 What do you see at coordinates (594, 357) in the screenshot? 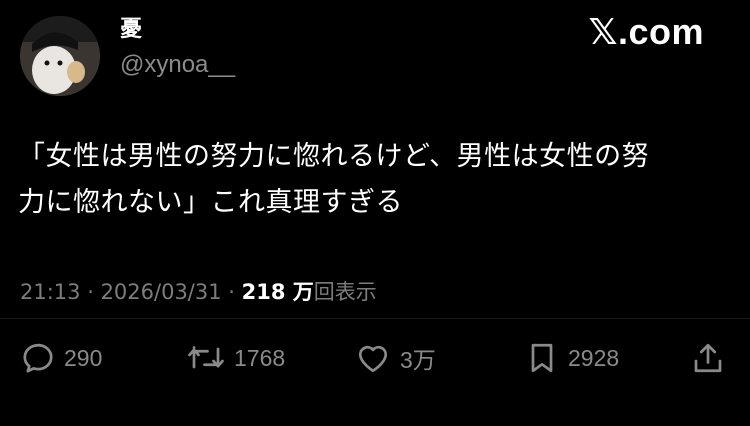
I see `bookmark-count: 2928` at bounding box center [594, 357].